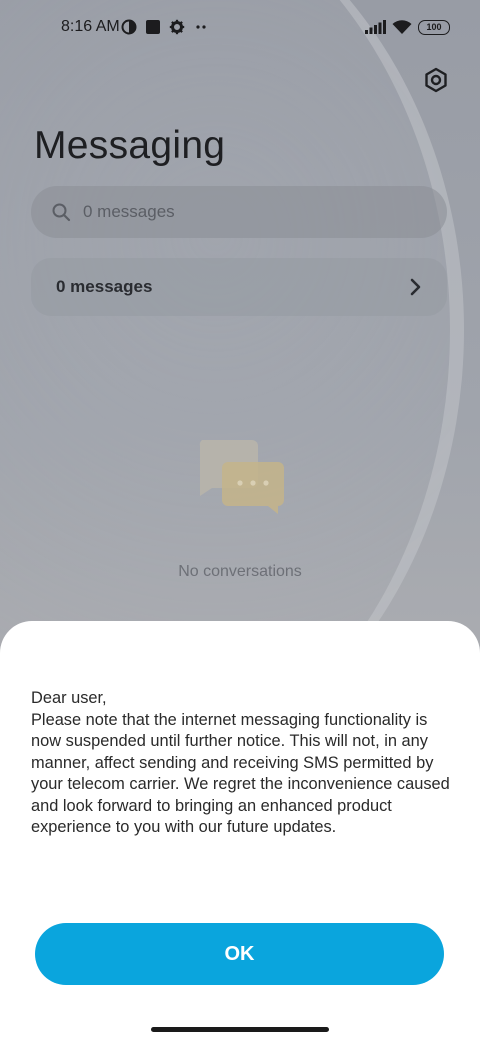 The image size is (480, 1040). I want to click on data-saver-icon, so click(129, 27).